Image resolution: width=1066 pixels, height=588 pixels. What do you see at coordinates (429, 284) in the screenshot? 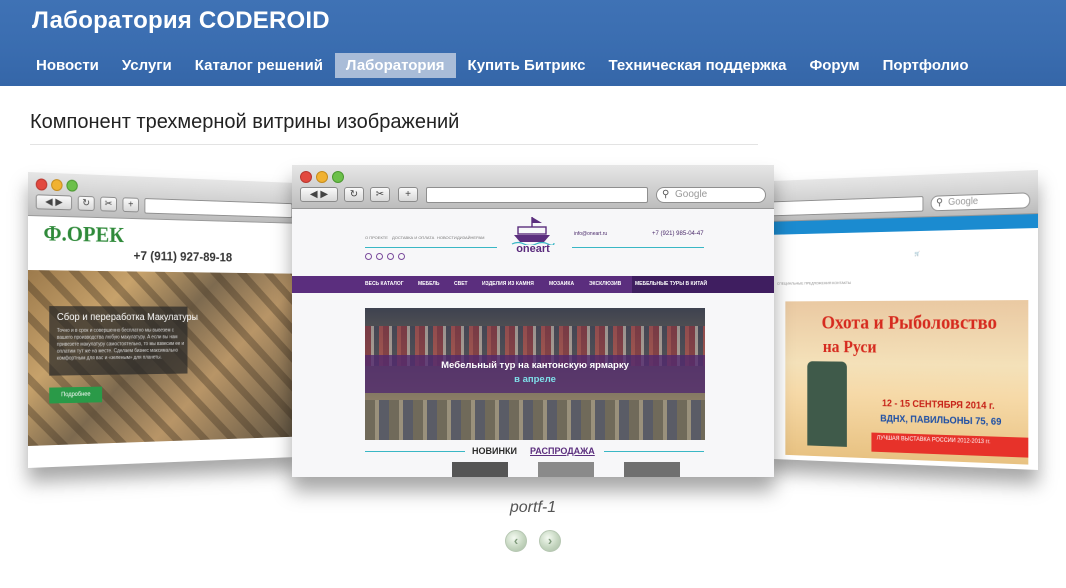
I see `oneart-menu-item: МЕБЕЛЬ` at bounding box center [429, 284].